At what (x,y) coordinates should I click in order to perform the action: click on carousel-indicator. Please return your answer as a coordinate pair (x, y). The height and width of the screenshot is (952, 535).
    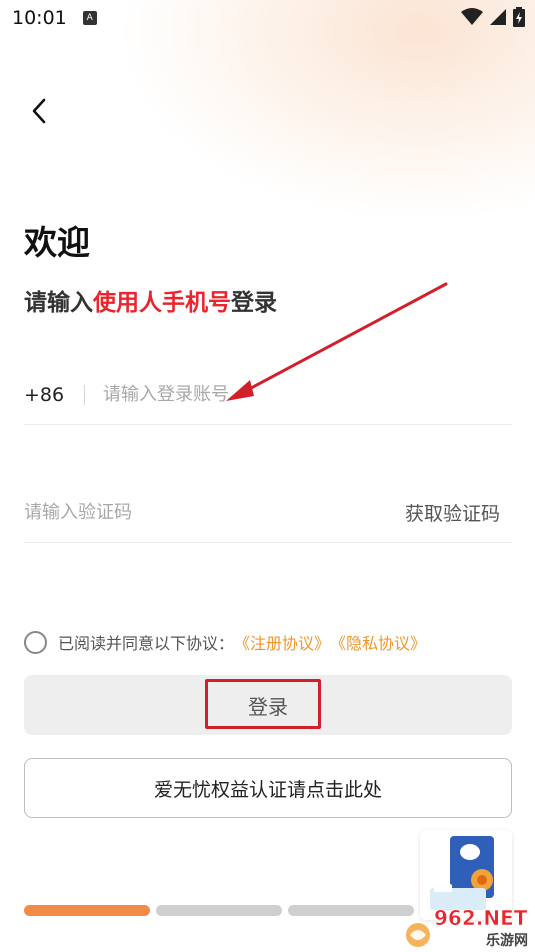
    Looking at the image, I should click on (219, 910).